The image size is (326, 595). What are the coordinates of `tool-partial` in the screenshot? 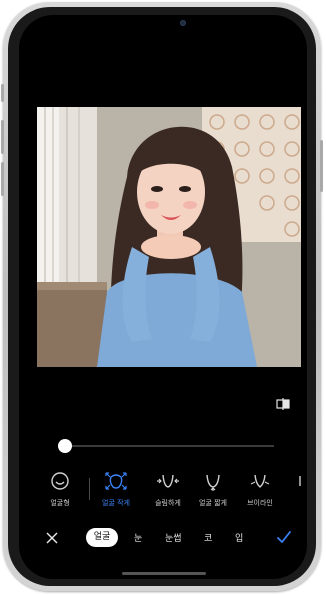 It's located at (296, 490).